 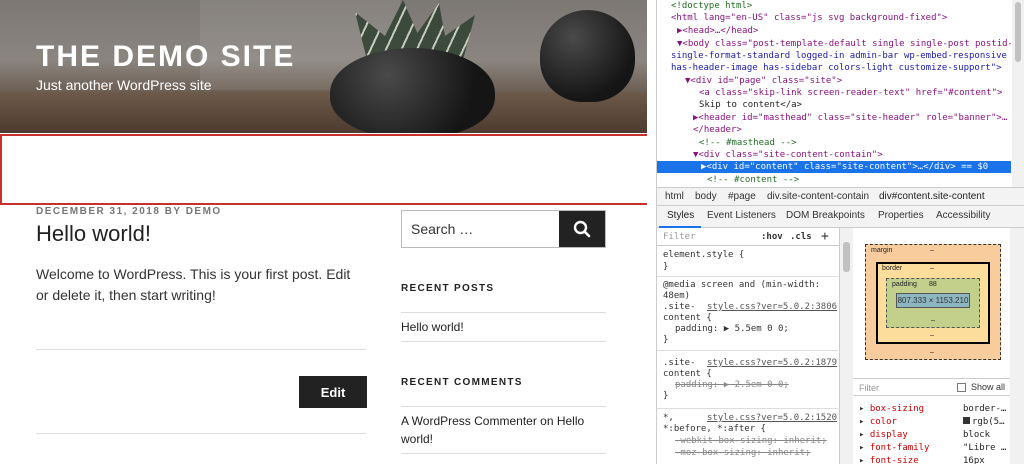 What do you see at coordinates (933, 284) in the screenshot?
I see `padding-top-value: 88` at bounding box center [933, 284].